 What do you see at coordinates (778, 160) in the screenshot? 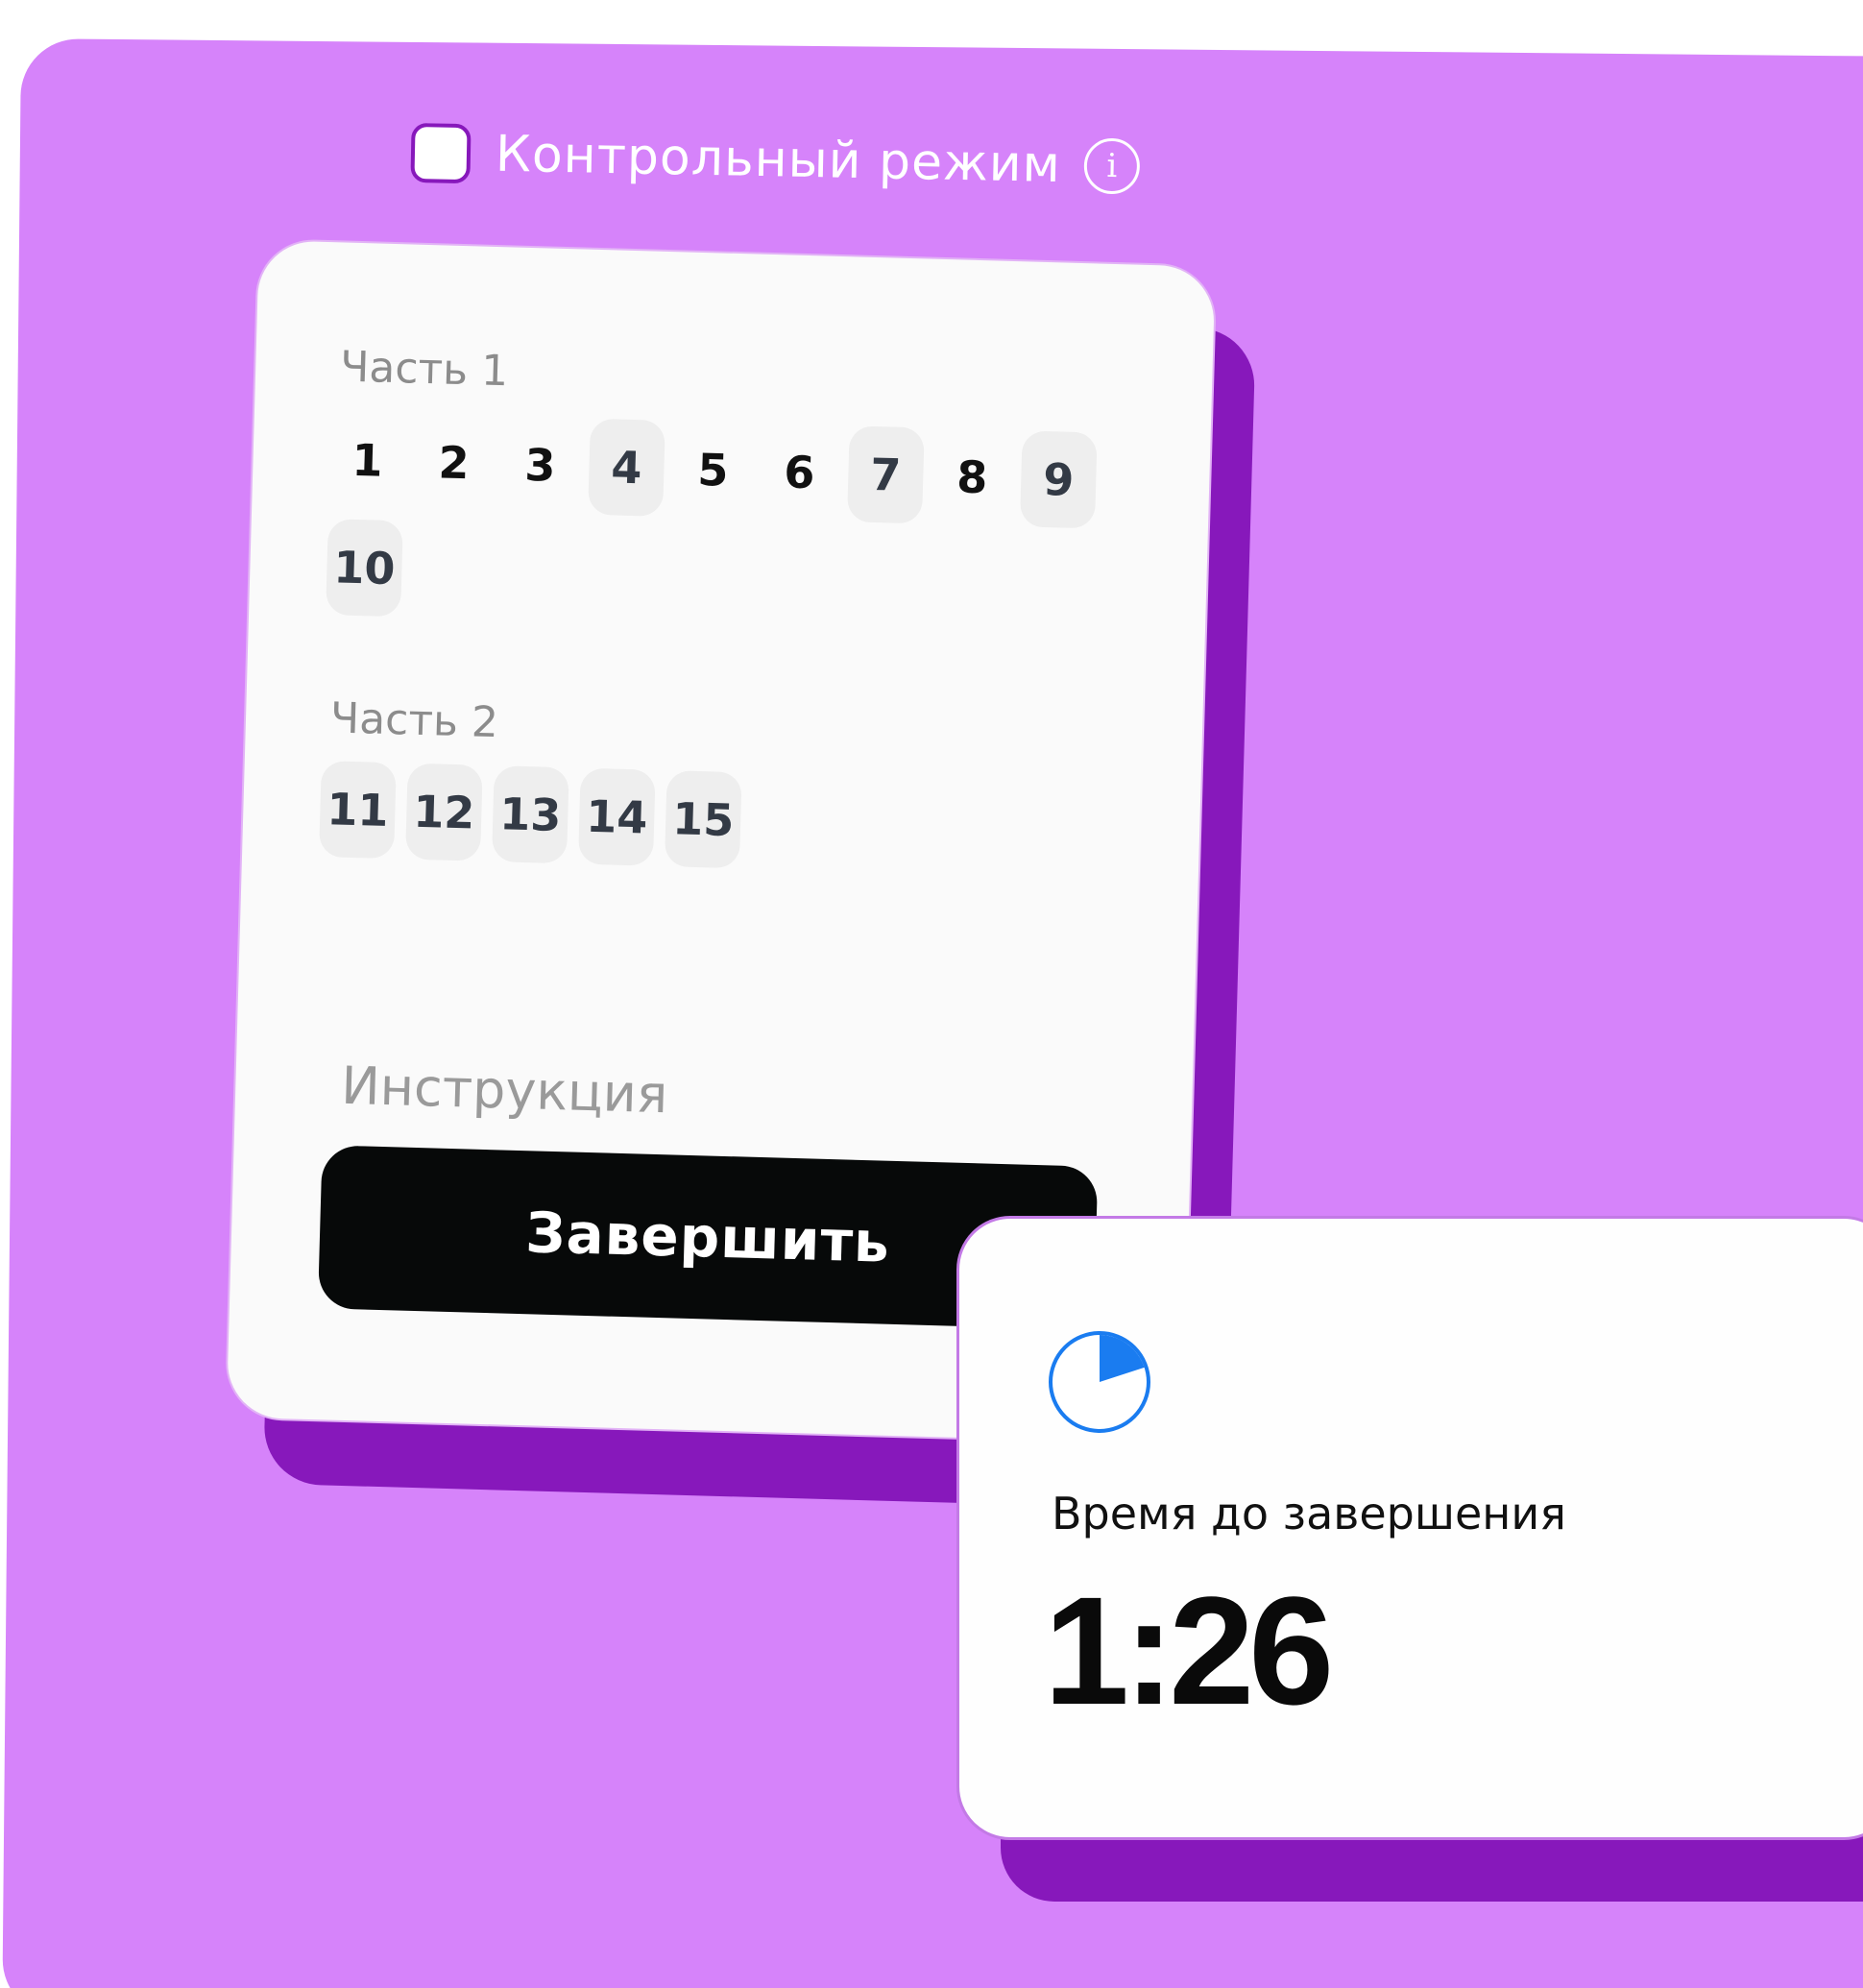
I see `control-mode-label: Контрольный режим` at bounding box center [778, 160].